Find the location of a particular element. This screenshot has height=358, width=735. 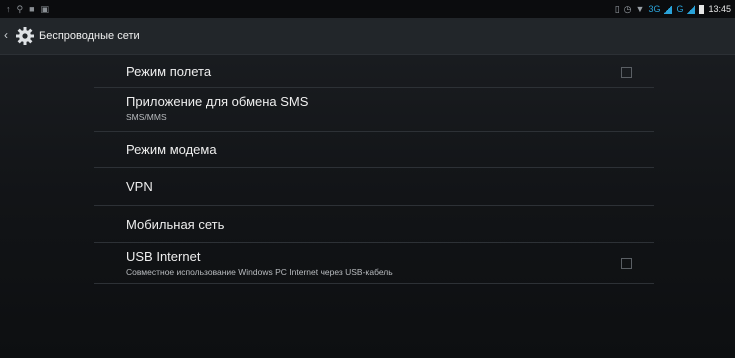

alarm-icon: ◷ is located at coordinates (627, 9).